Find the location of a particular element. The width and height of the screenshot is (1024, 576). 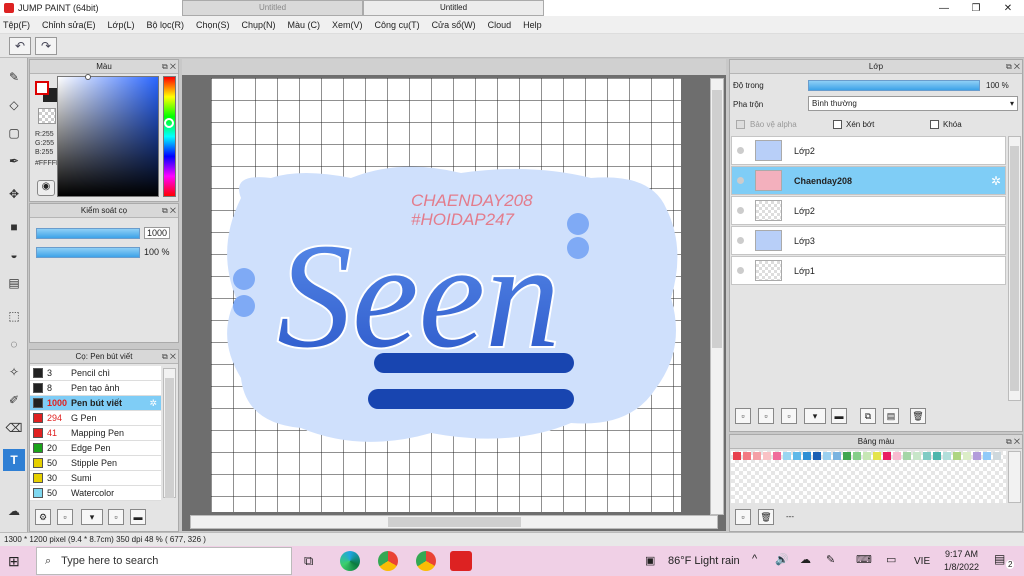

fill-rect-icon: ■ is located at coordinates (14, 227).